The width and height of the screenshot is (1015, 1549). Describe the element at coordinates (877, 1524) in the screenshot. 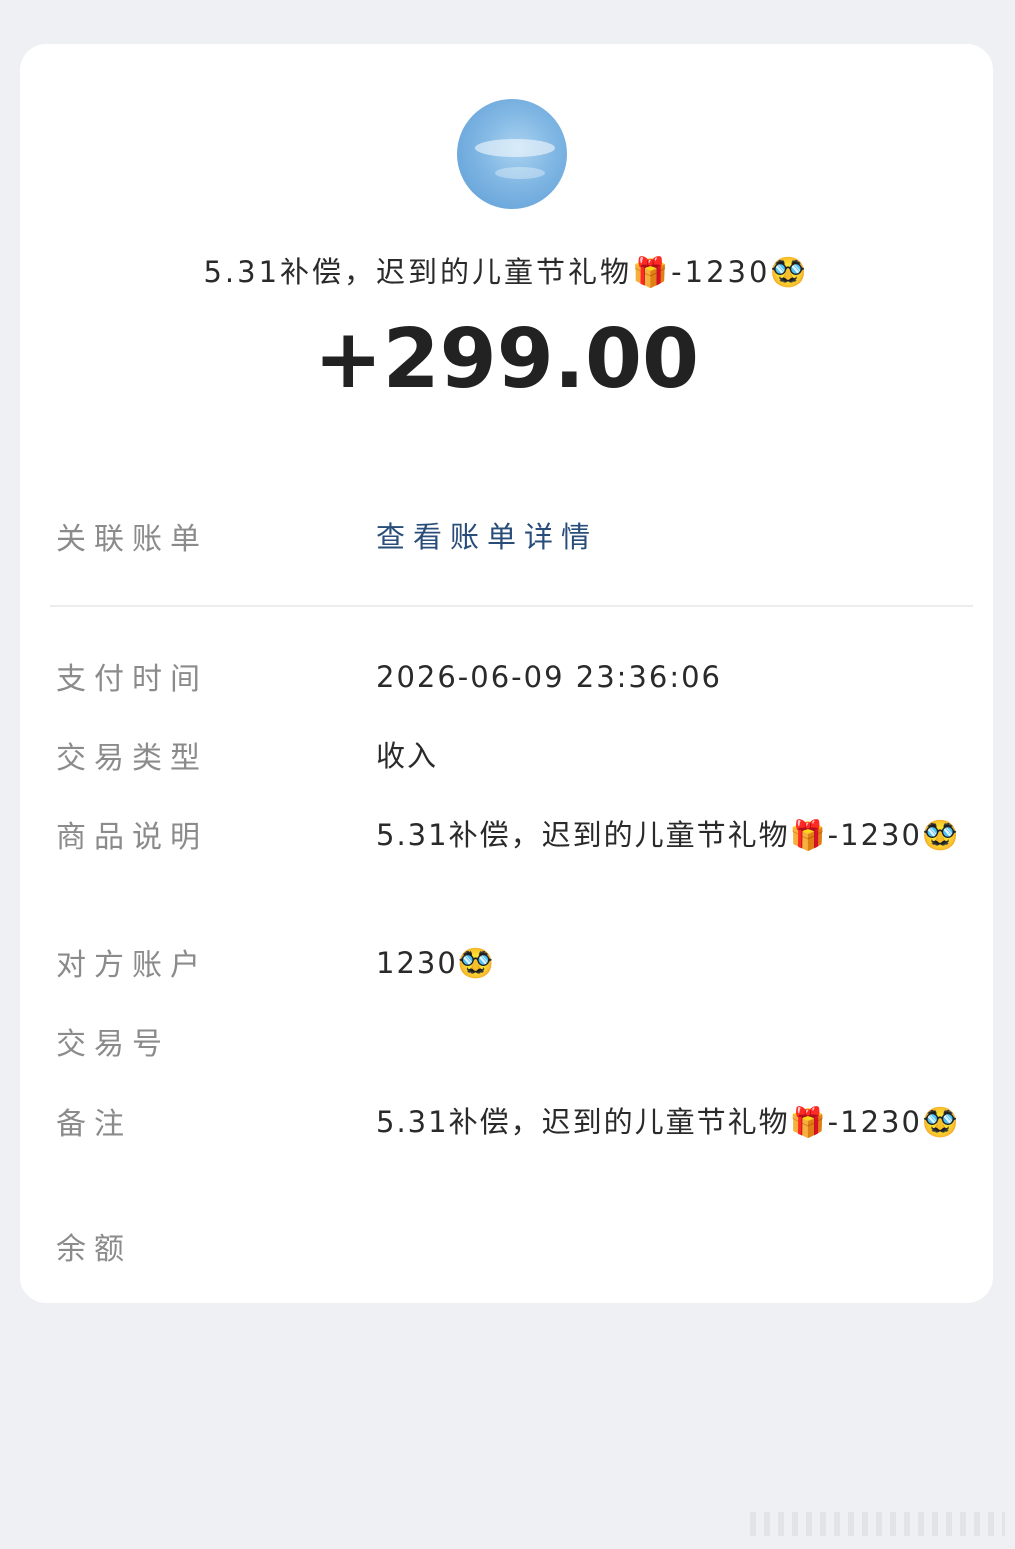

I see `watermark` at that location.